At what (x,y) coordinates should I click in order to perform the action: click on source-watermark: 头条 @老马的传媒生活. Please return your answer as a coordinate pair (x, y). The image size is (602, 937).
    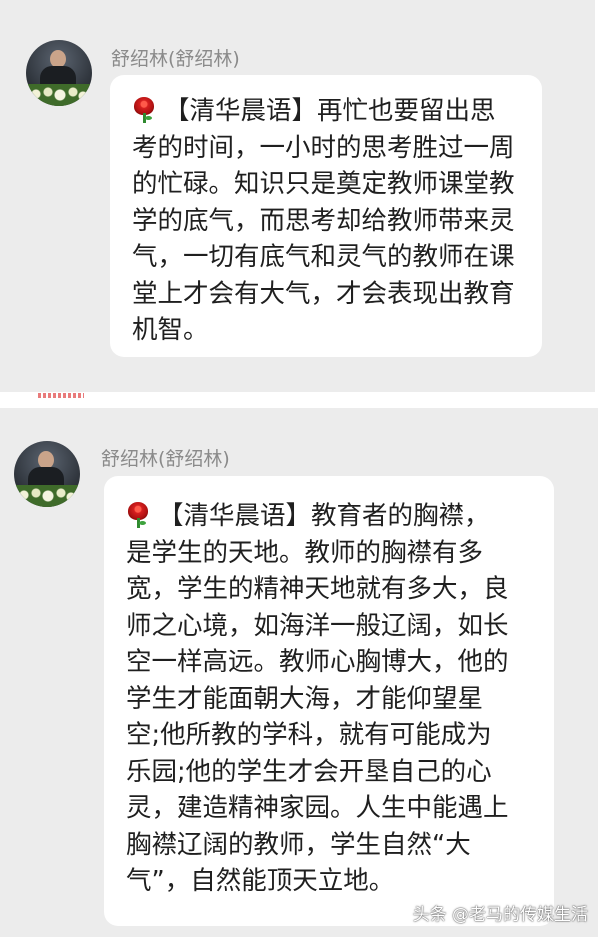
    Looking at the image, I should click on (500, 915).